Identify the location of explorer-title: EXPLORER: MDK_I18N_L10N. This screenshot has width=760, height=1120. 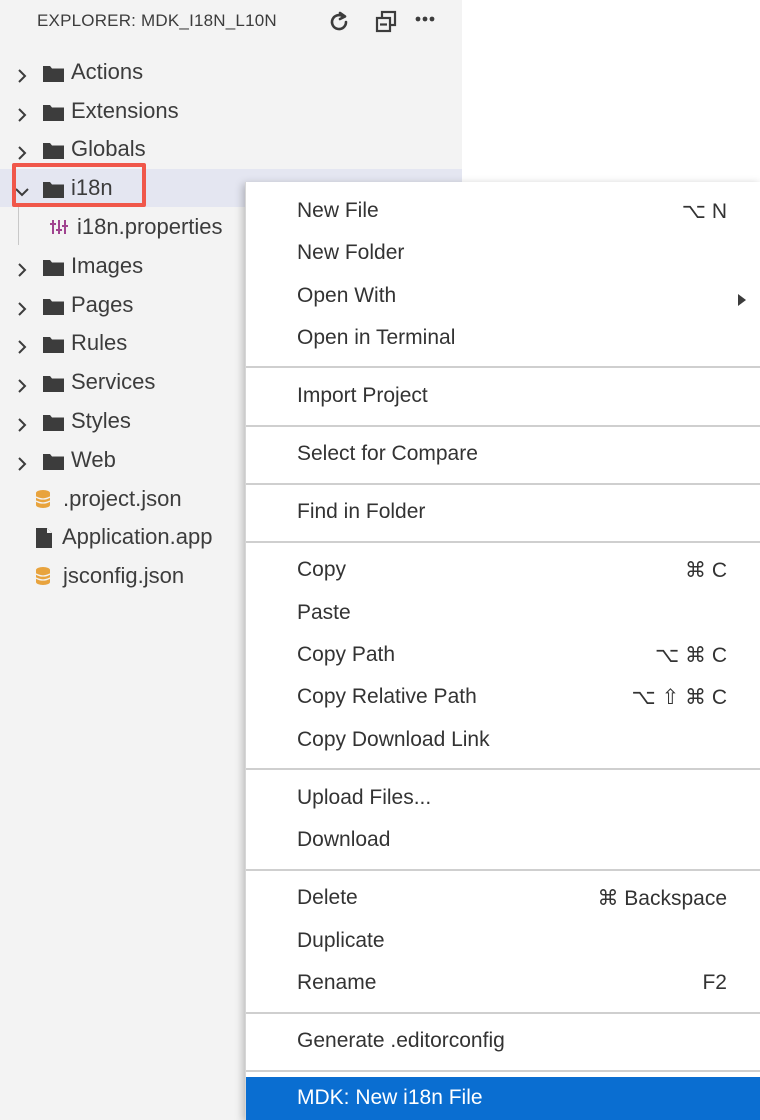
(157, 20).